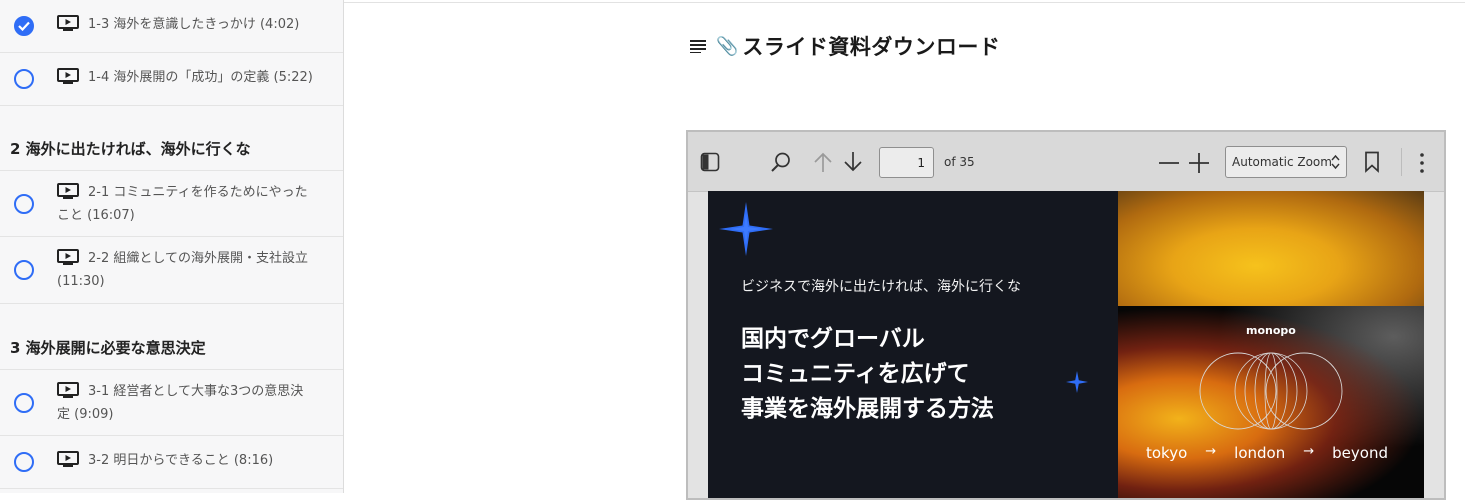  I want to click on toolbar-separator, so click(1401, 162).